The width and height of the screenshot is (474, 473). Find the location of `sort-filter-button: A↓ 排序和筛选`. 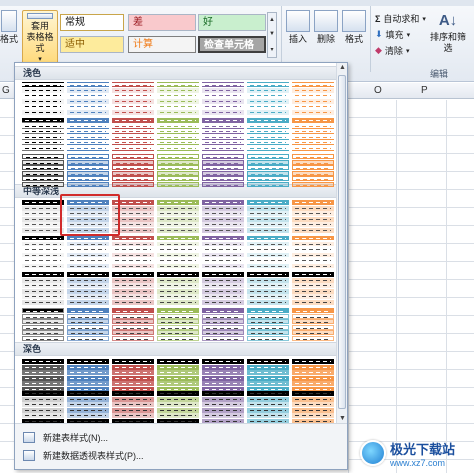

sort-filter-button: A↓ 排序和筛选 is located at coordinates (448, 32).